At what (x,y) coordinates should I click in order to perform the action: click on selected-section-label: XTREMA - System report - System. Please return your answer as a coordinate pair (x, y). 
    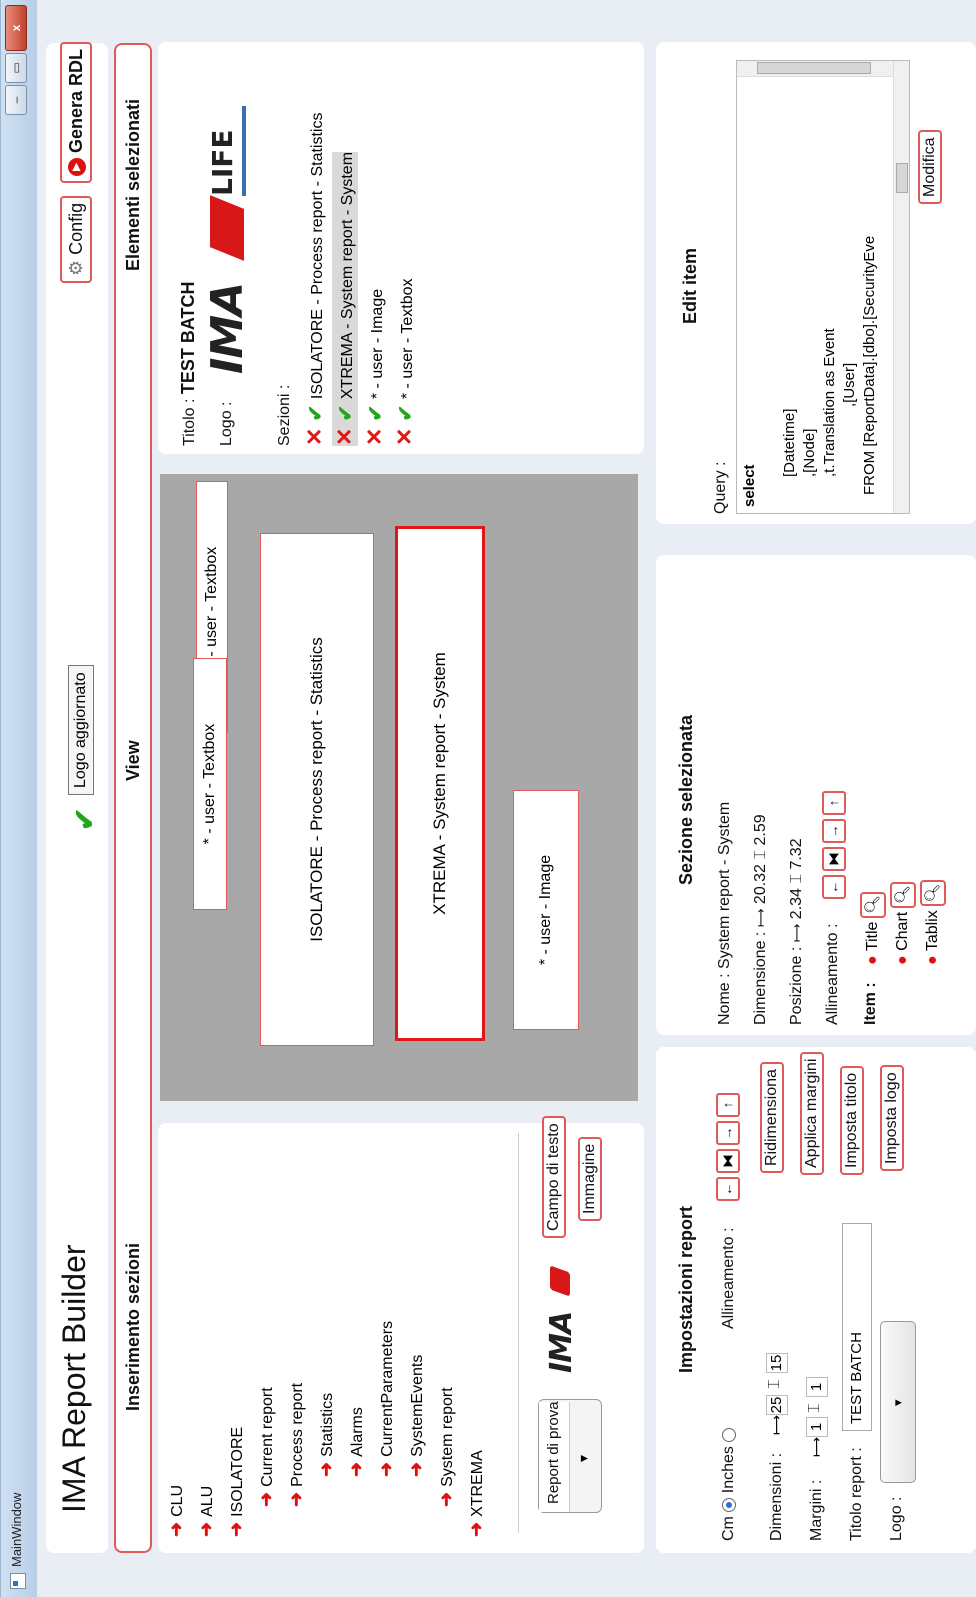
    Looking at the image, I should click on (347, 275).